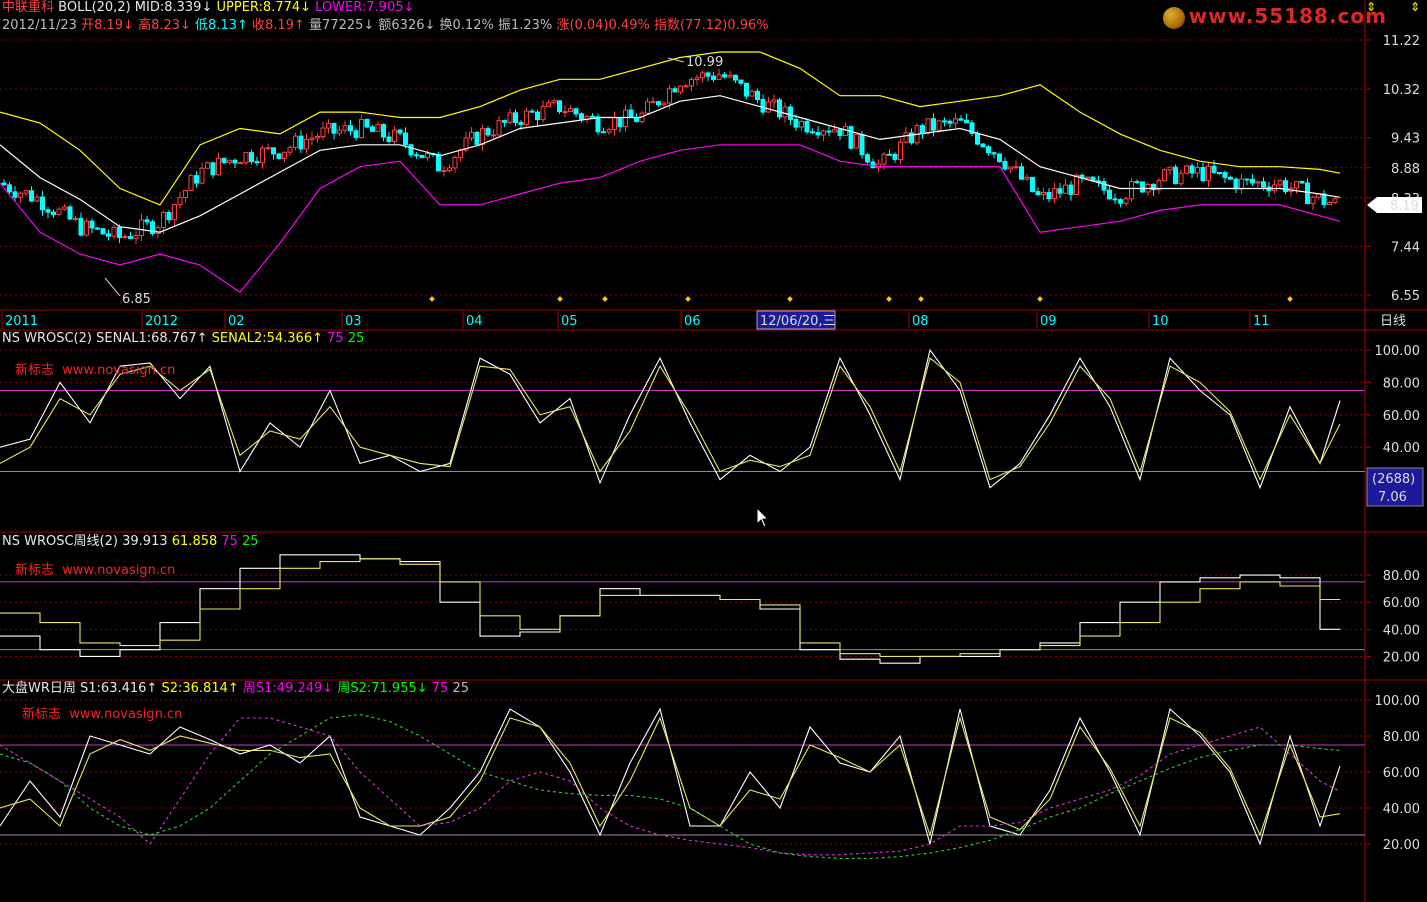 This screenshot has width=1427, height=902. I want to click on panel3-header: NS WROSC周线(2) 39.913 61.858 75 25, so click(130, 542).